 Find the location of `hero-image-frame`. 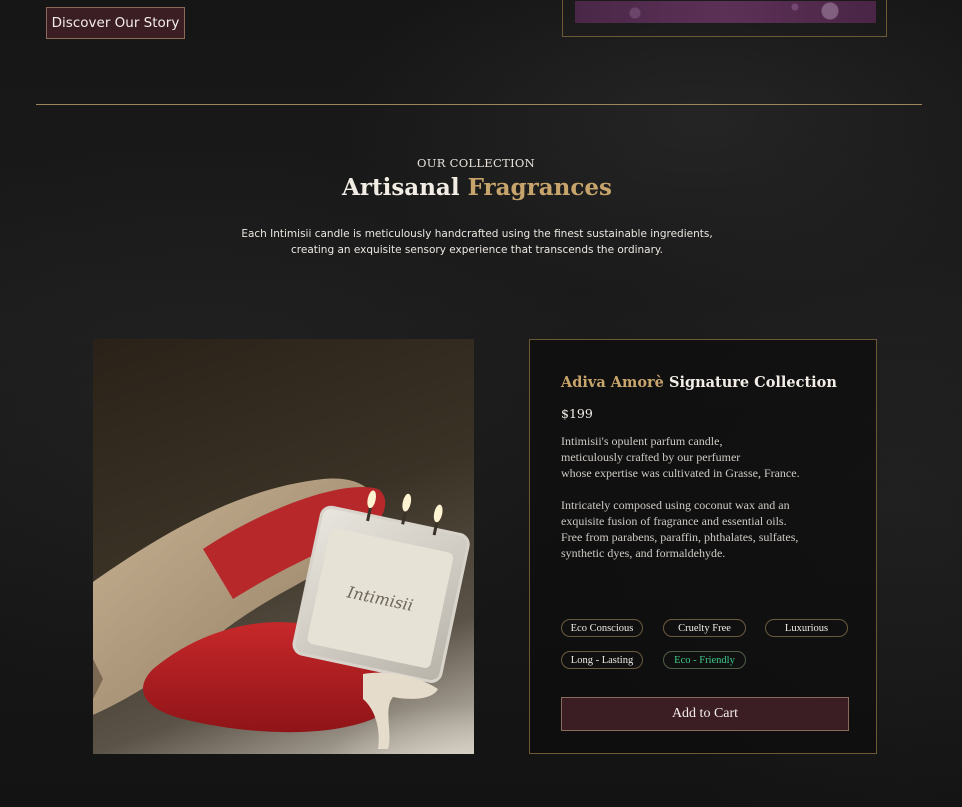

hero-image-frame is located at coordinates (724, 18).